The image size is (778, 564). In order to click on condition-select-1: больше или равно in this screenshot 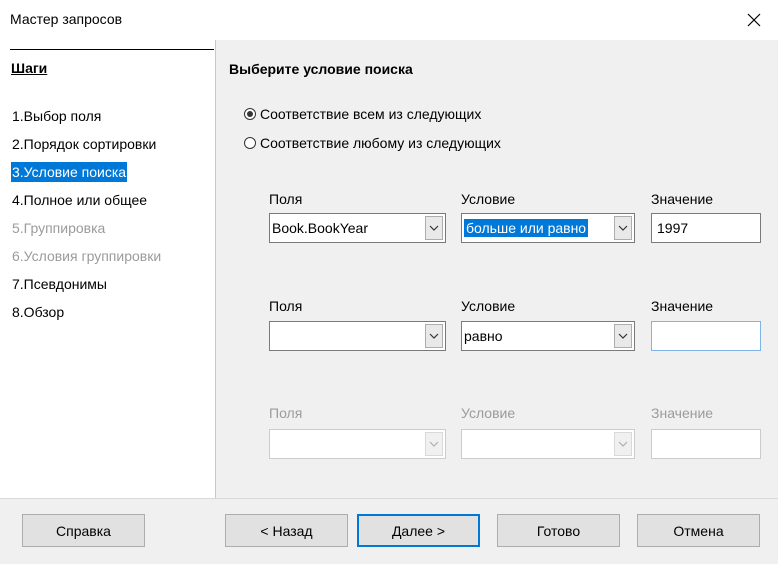, I will do `click(548, 228)`.